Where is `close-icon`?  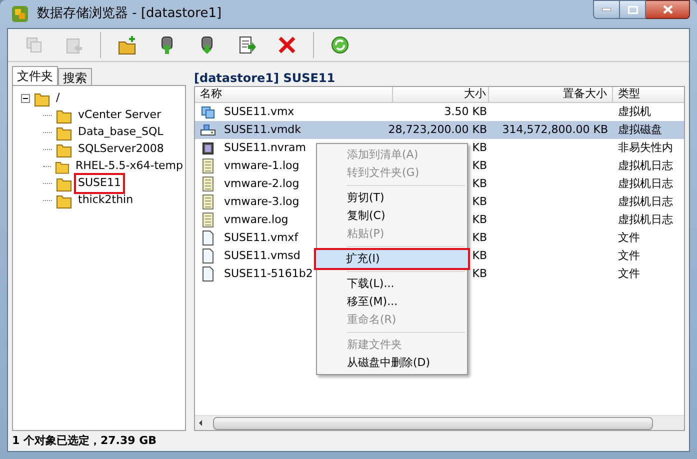 close-icon is located at coordinates (667, 9).